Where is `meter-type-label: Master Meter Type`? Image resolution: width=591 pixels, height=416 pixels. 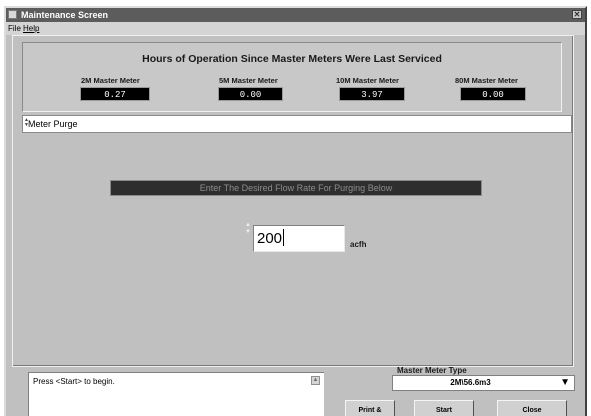 meter-type-label: Master Meter Type is located at coordinates (432, 370).